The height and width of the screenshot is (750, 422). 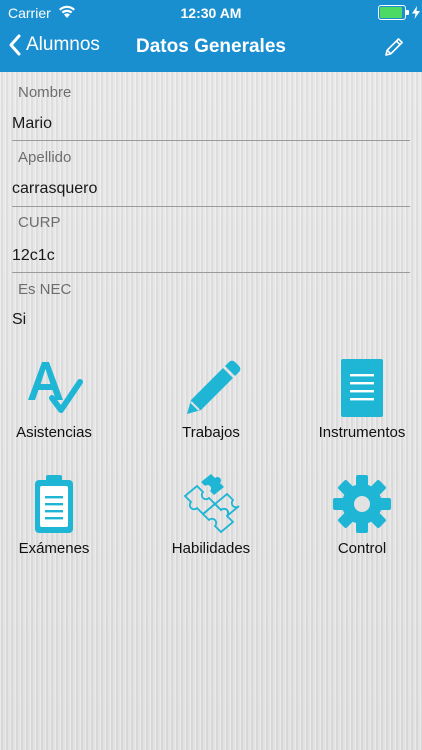 I want to click on tile-label: Habilidades, so click(x=211, y=548).